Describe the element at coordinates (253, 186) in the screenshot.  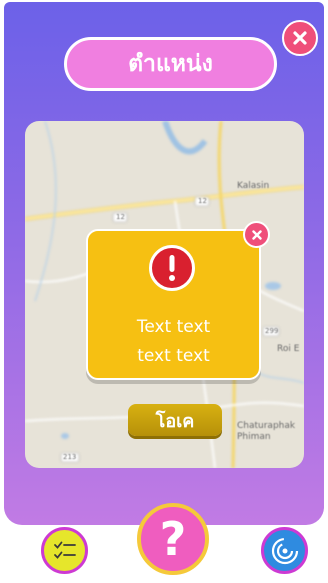
I see `map-label: Kalasin` at that location.